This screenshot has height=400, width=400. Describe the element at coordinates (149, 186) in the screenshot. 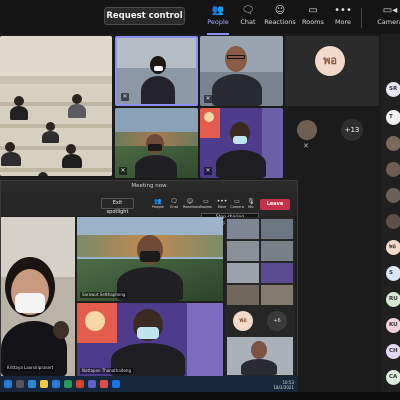

I see `inner-window-title: Meeting now` at that location.